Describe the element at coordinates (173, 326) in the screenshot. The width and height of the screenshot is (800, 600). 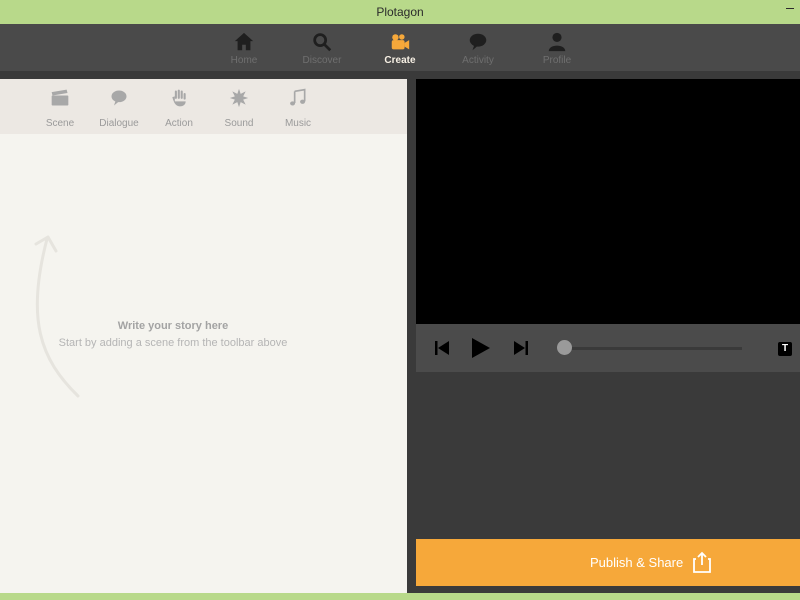
I see `empty-state-title: Write your story here` at that location.